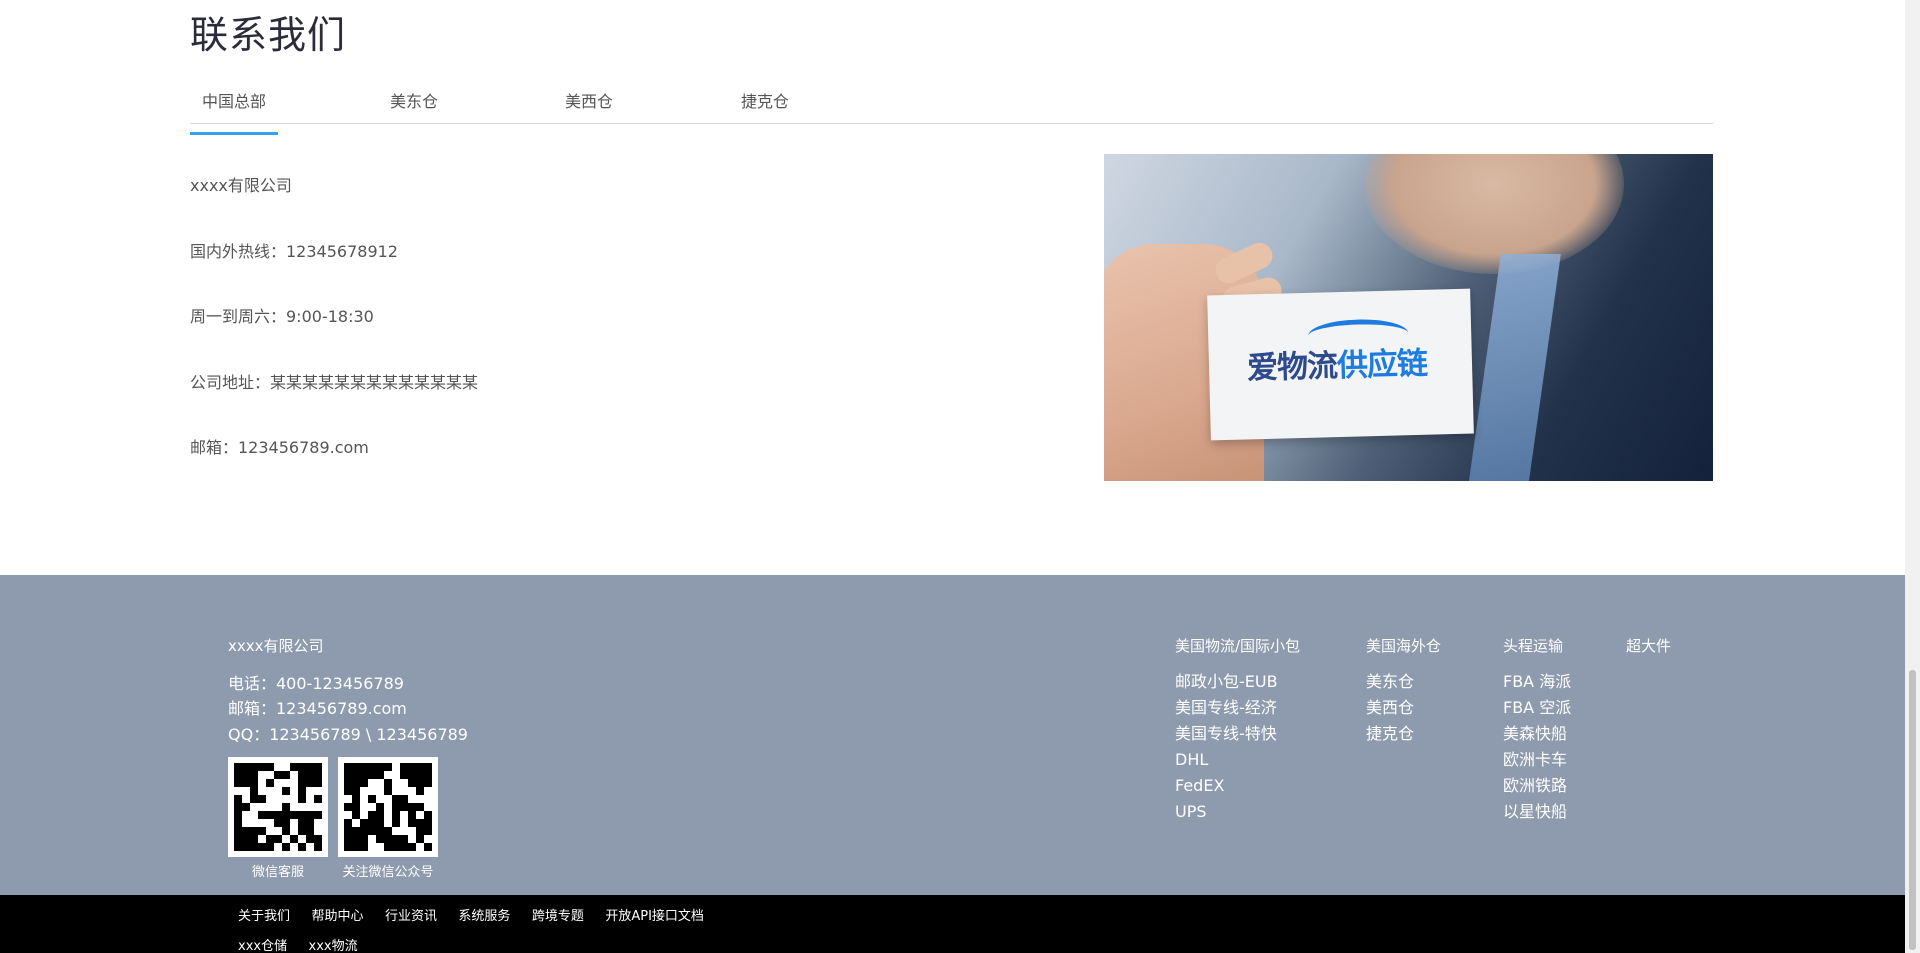 Image resolution: width=1920 pixels, height=953 pixels. Describe the element at coordinates (1237, 645) in the screenshot. I see `column-heading: 美国物流/国际小包` at that location.